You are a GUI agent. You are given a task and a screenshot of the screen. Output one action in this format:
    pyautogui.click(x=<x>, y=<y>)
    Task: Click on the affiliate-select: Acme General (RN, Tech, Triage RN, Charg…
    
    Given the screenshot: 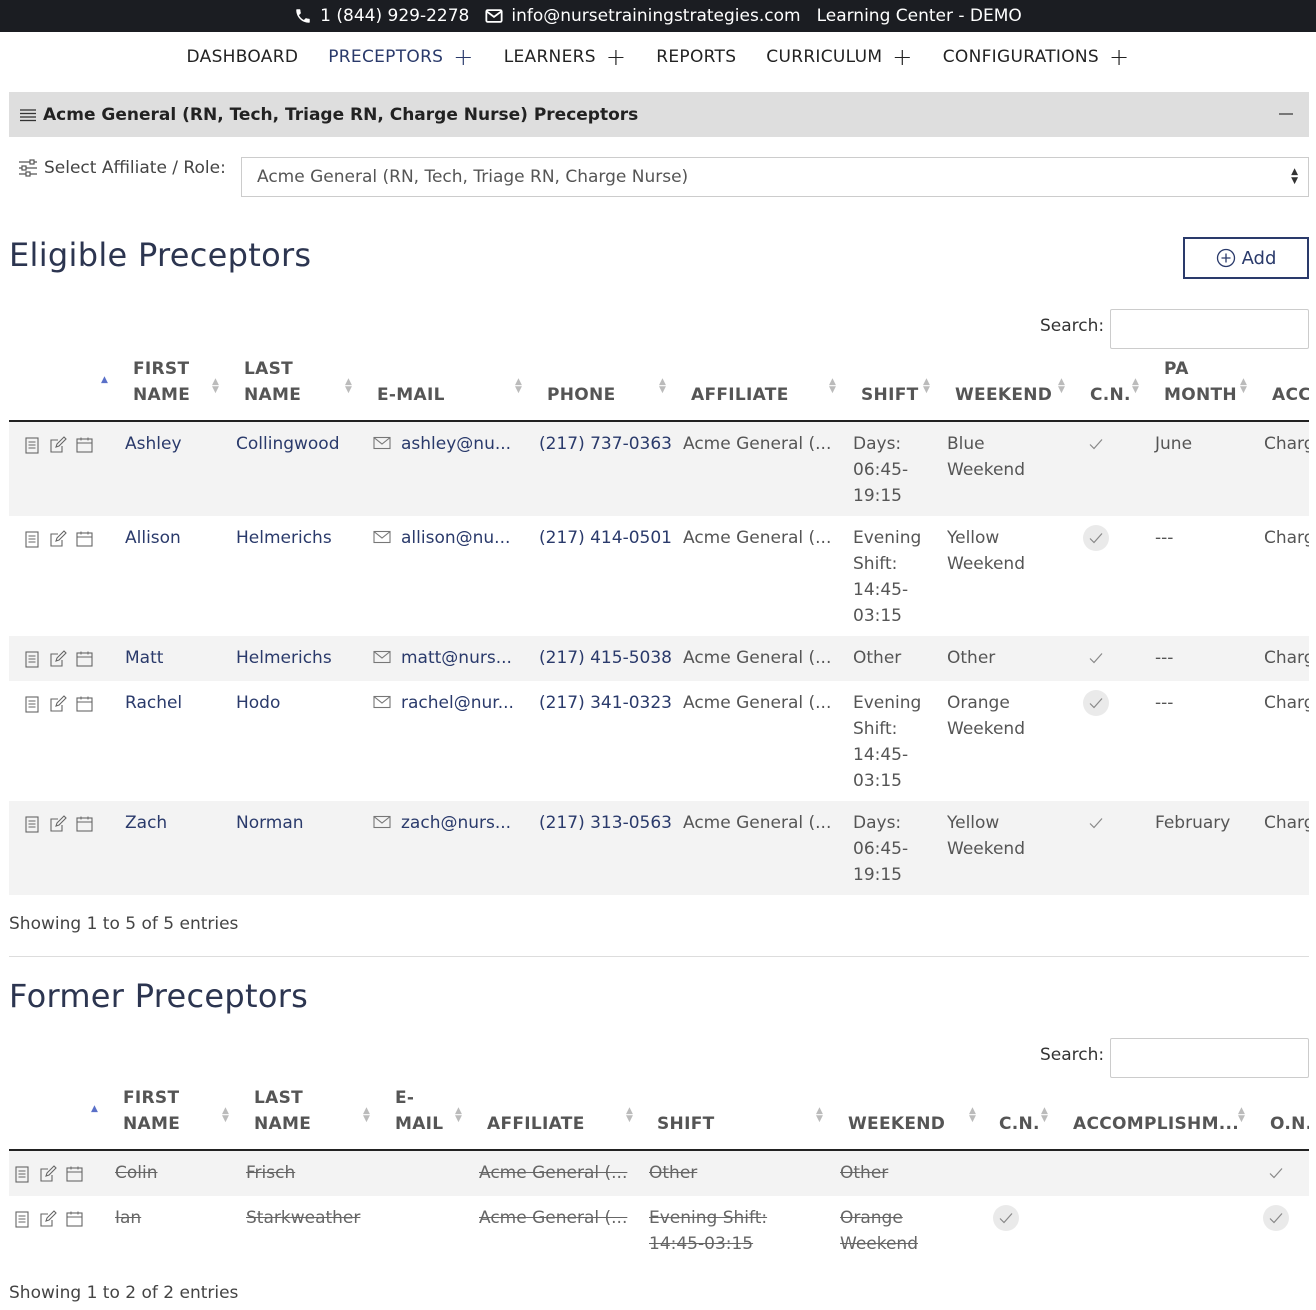 What is the action you would take?
    pyautogui.click(x=775, y=177)
    